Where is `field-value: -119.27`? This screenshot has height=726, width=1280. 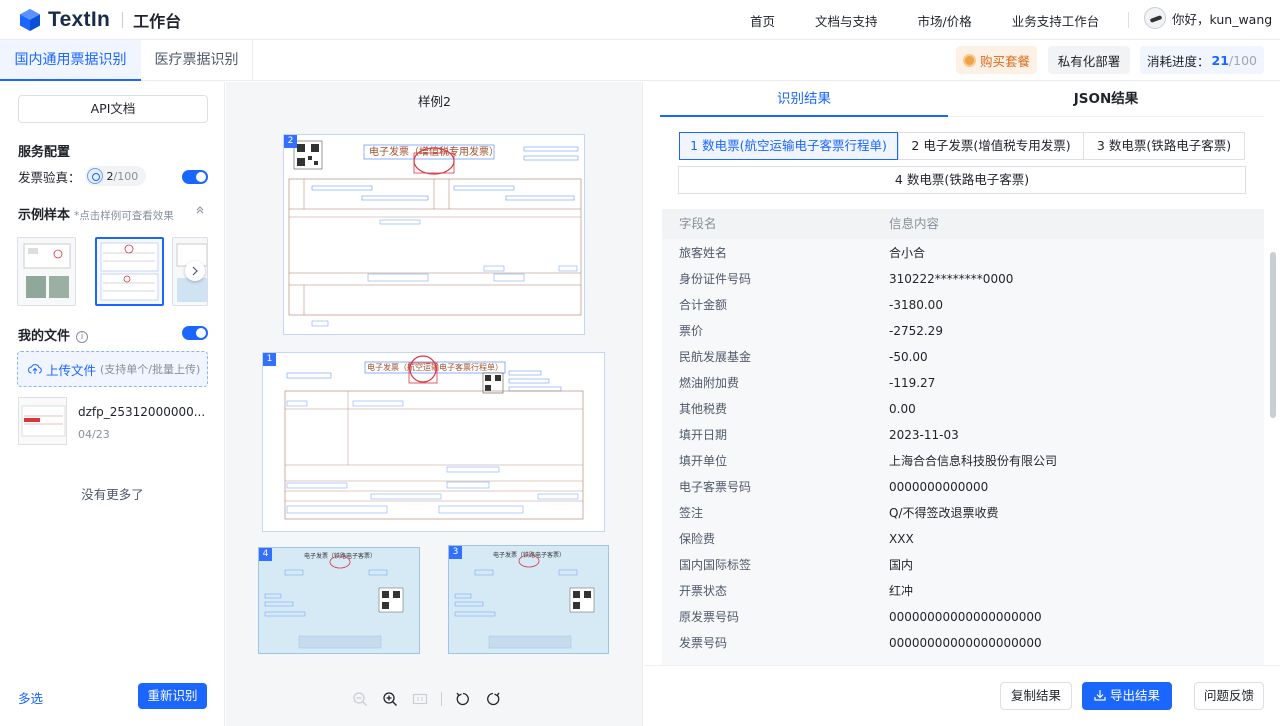
field-value: -119.27 is located at coordinates (912, 383).